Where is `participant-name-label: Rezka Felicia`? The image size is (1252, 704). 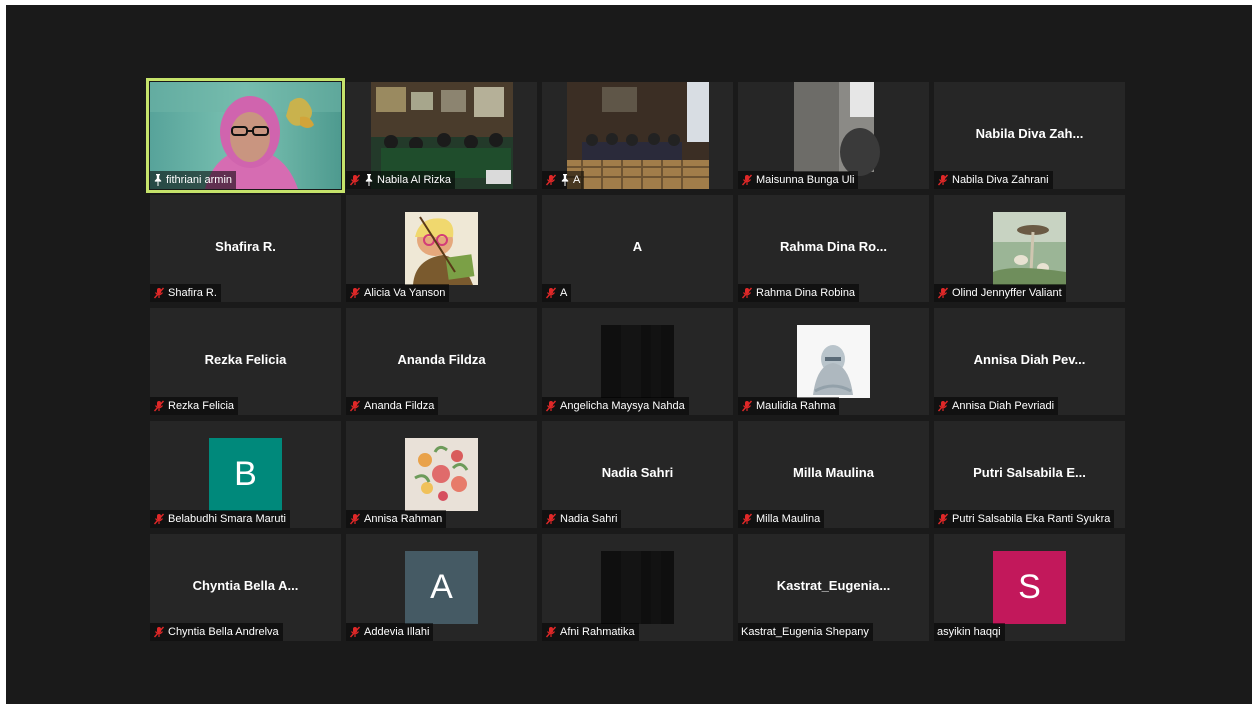
participant-name-label: Rezka Felicia is located at coordinates (194, 406).